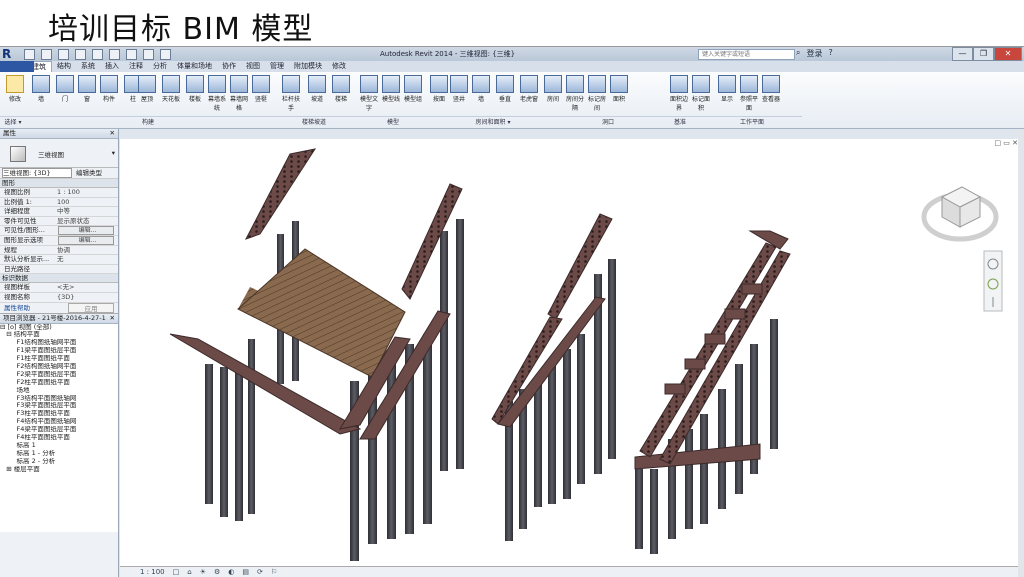  What do you see at coordinates (136, 66) in the screenshot?
I see `tab-4: 注释` at bounding box center [136, 66].